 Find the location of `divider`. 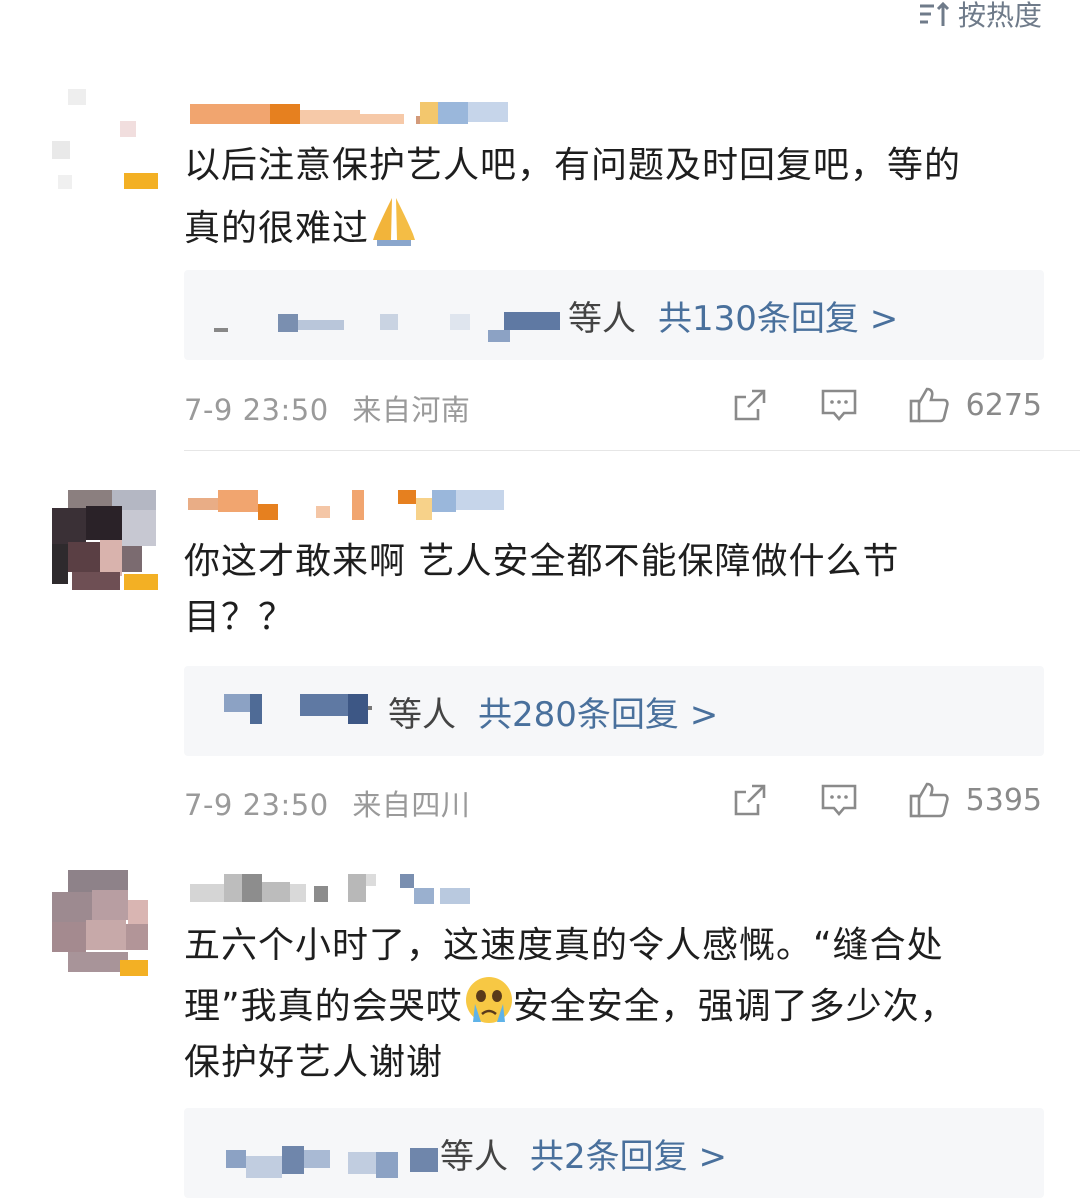

divider is located at coordinates (632, 450).